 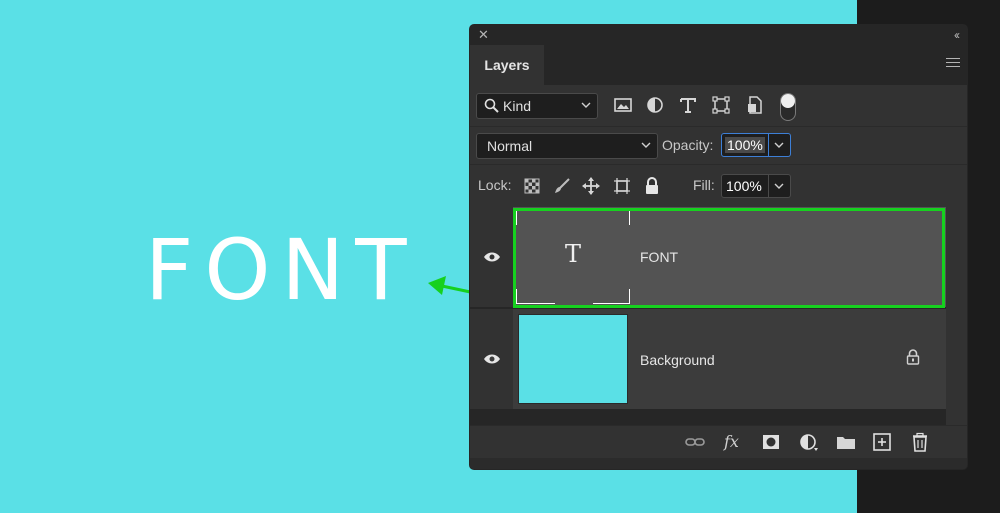 What do you see at coordinates (846, 442) in the screenshot?
I see `new-group-folder-icon` at bounding box center [846, 442].